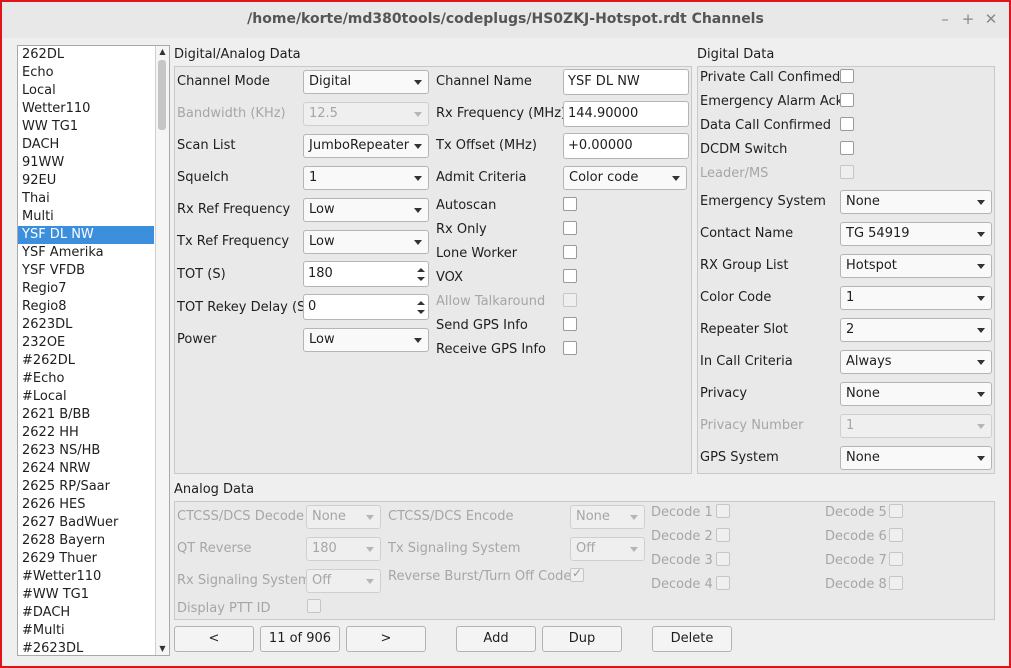 This screenshot has width=1011, height=668. Describe the element at coordinates (847, 76) in the screenshot. I see `private-call-checkbox` at that location.